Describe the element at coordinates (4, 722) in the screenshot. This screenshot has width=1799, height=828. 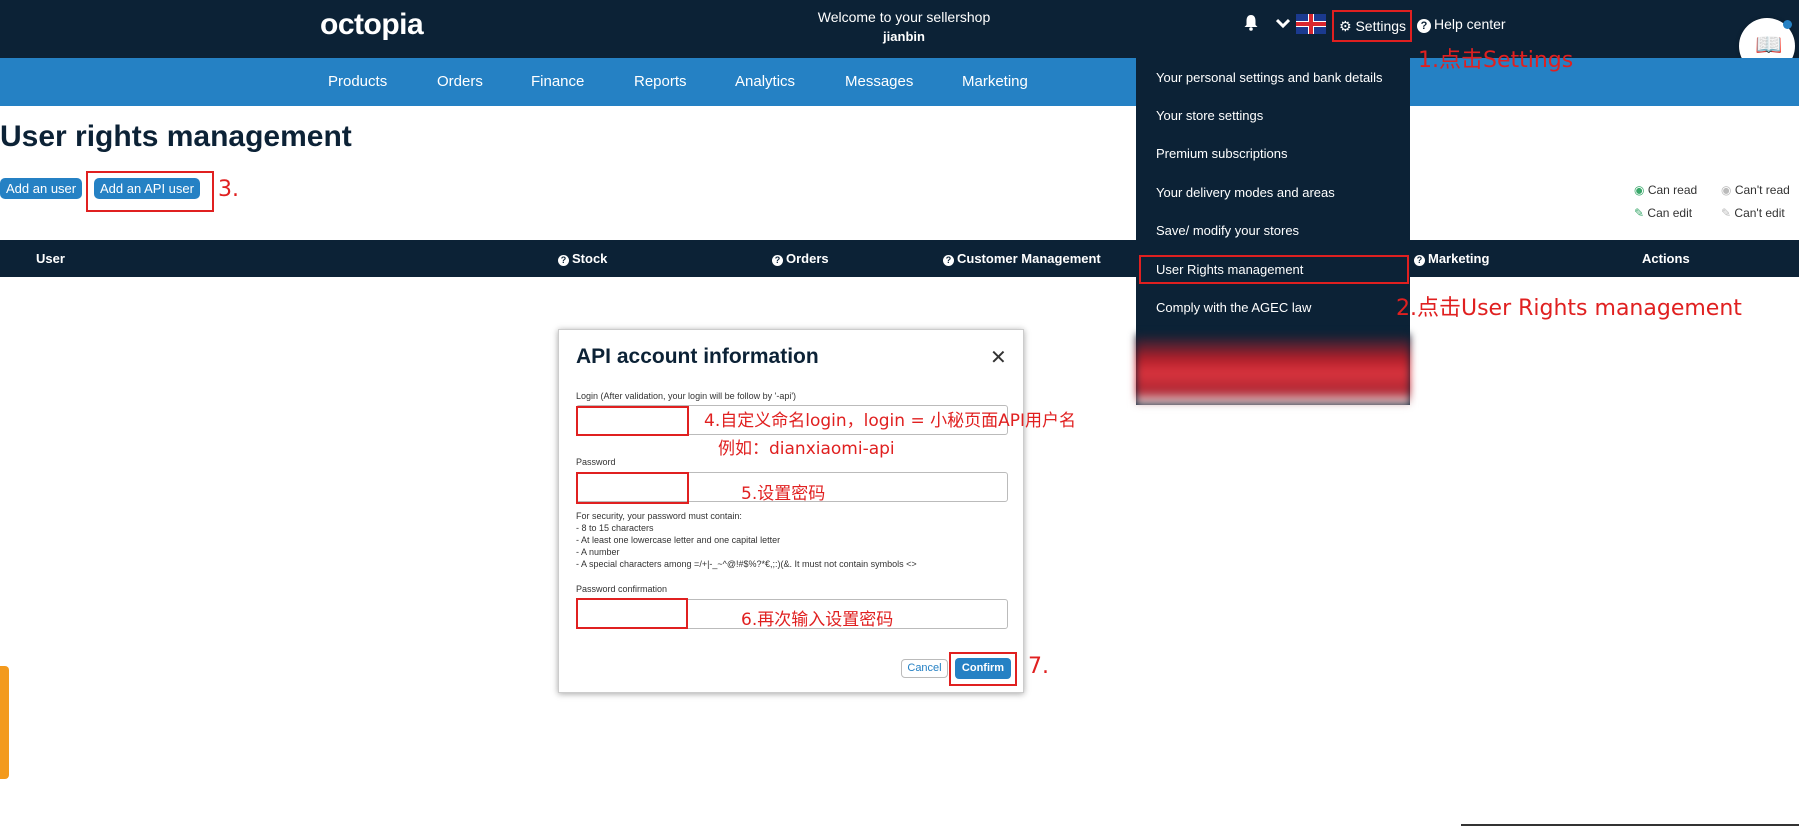
I see `feedback-tab` at that location.